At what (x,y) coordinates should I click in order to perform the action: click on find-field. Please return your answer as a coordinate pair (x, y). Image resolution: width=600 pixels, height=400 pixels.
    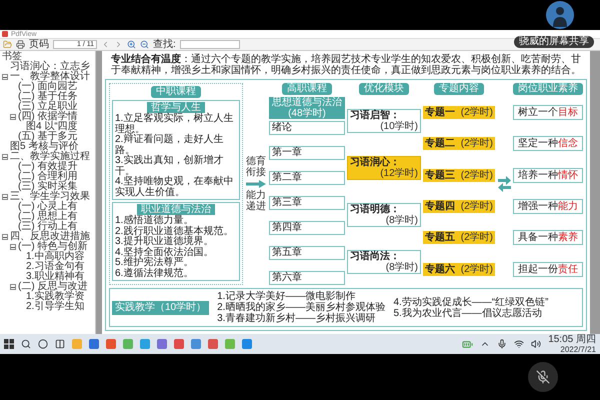
    Looking at the image, I should click on (210, 44).